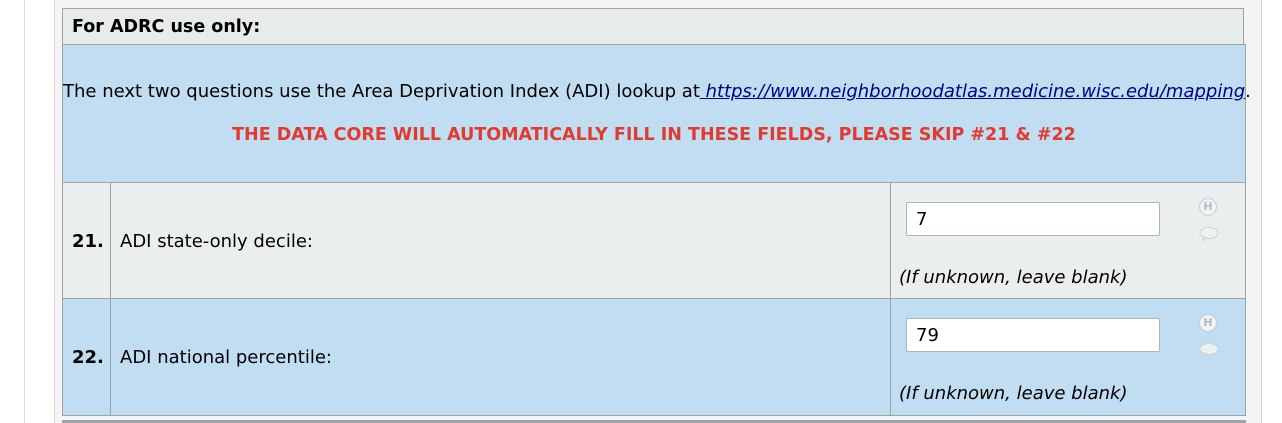 This screenshot has height=423, width=1282. I want to click on question-label: ADI state-only decile:, so click(216, 241).